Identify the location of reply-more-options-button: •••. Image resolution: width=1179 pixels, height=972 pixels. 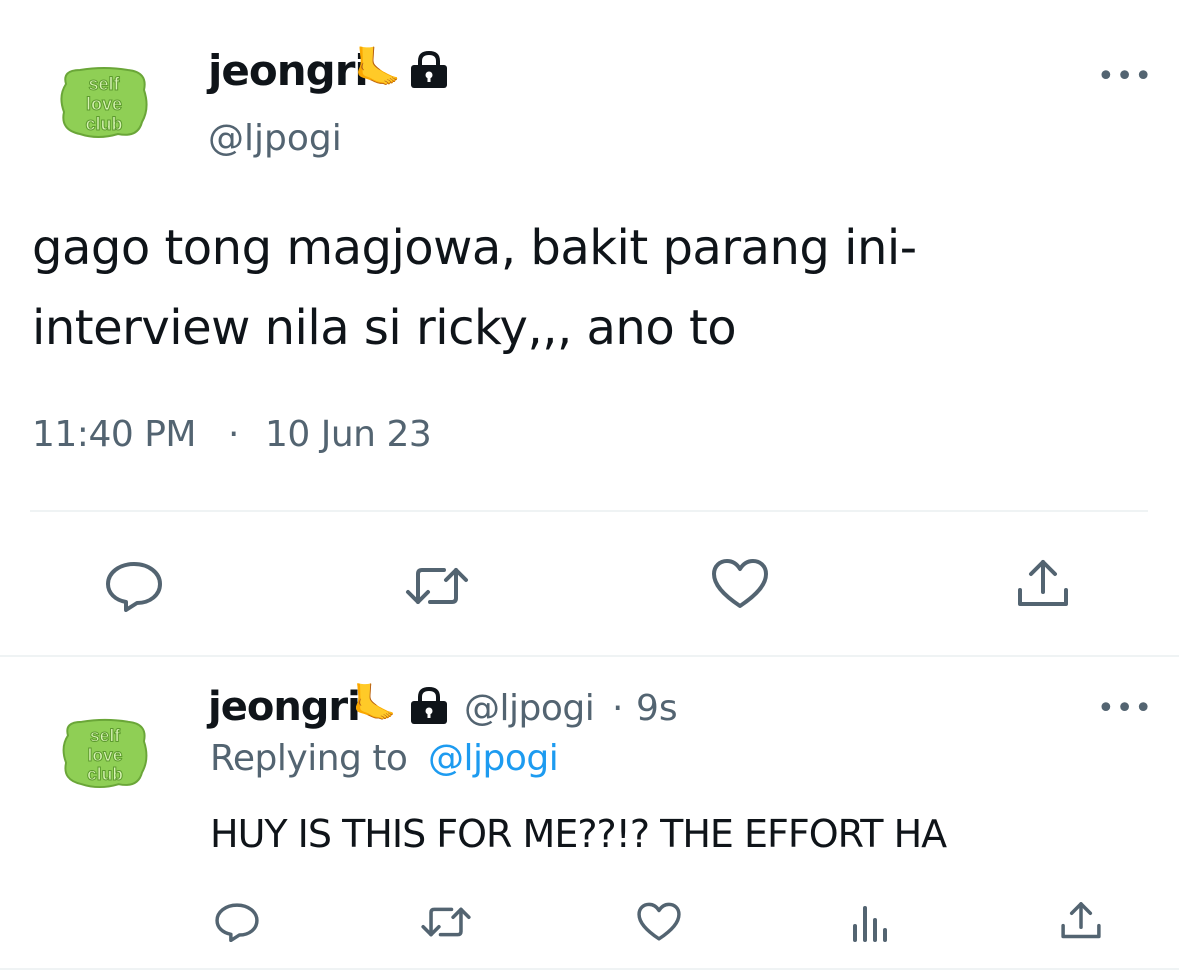
(1125, 709).